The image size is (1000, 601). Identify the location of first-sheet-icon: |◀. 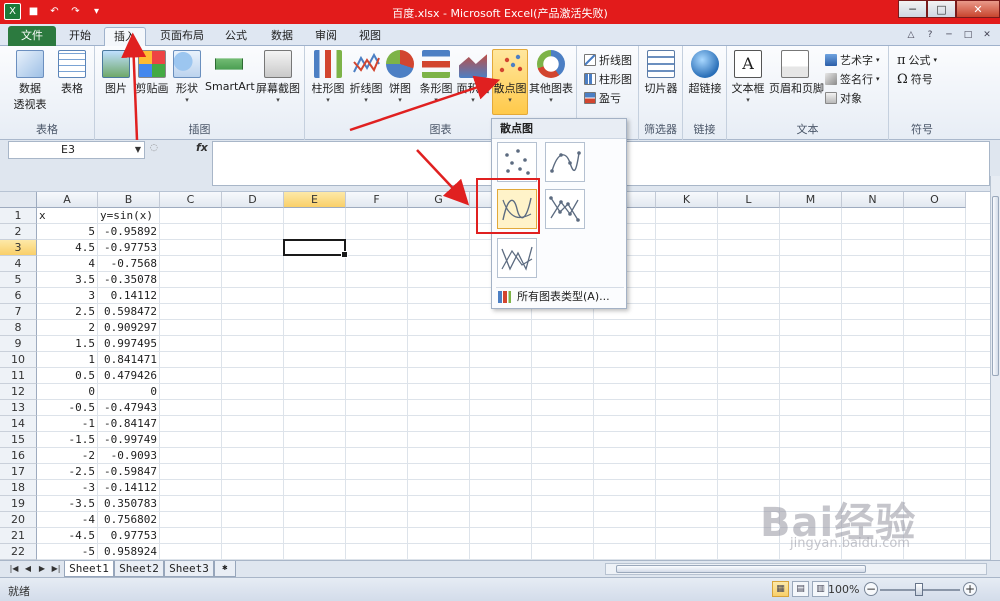
(14, 569).